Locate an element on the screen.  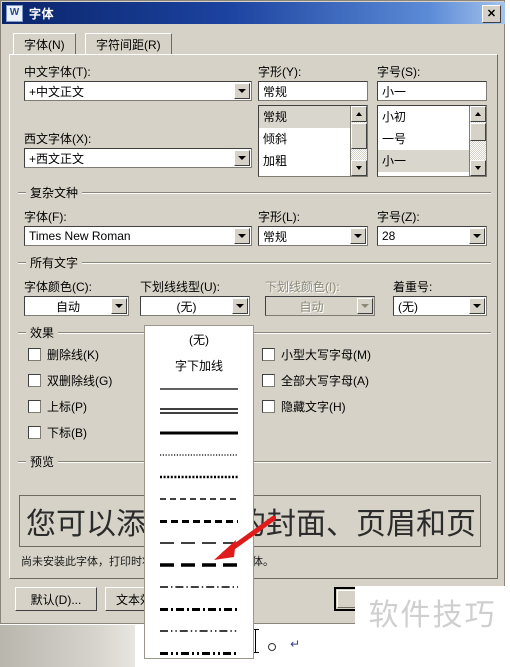
font-color-combo: 自动 is located at coordinates (76, 306).